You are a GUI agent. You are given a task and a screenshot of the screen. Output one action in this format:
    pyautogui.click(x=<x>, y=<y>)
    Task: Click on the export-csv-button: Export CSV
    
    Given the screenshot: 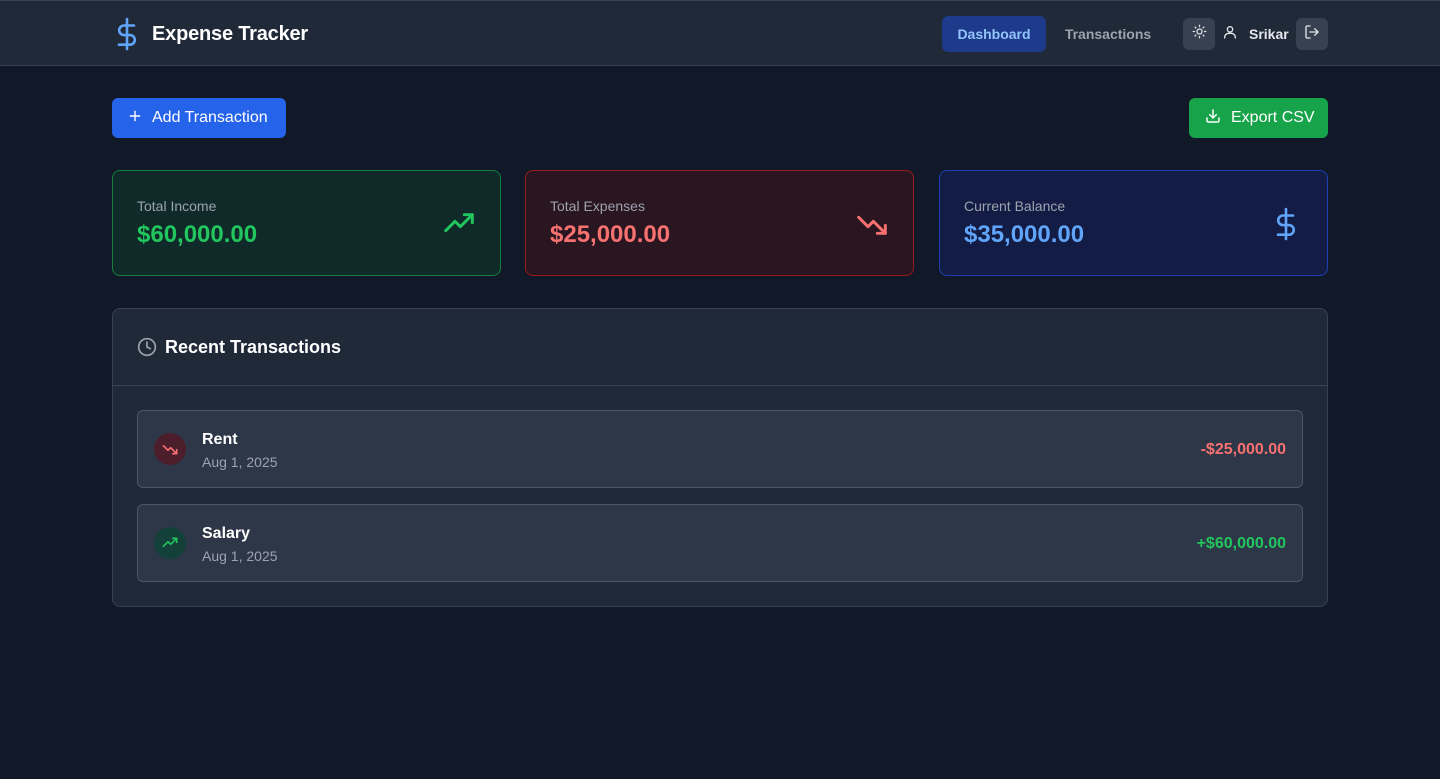 What is the action you would take?
    pyautogui.click(x=1258, y=118)
    